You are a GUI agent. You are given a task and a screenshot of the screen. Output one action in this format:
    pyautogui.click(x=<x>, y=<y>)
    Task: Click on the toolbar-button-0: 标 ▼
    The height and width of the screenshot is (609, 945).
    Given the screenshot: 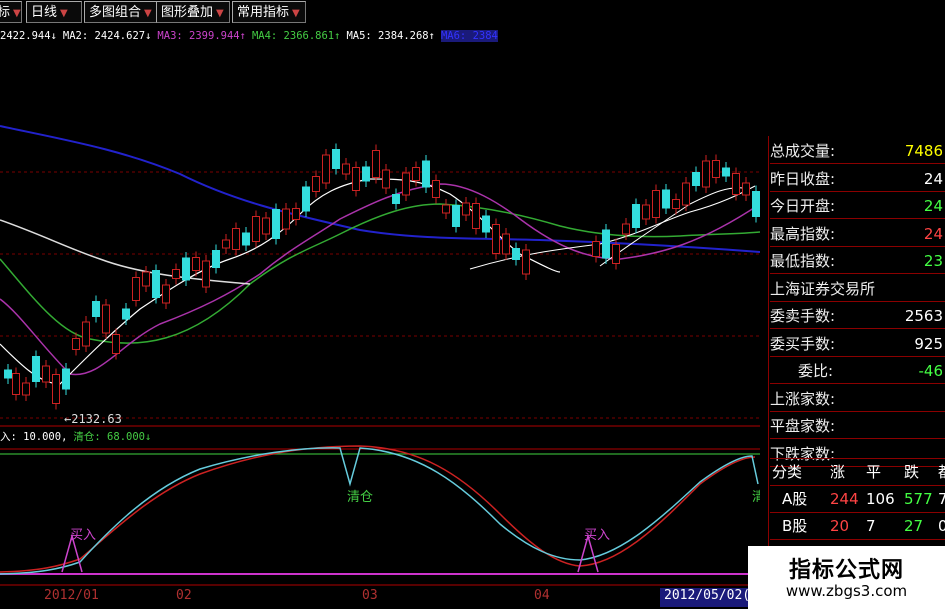 What is the action you would take?
    pyautogui.click(x=11, y=12)
    